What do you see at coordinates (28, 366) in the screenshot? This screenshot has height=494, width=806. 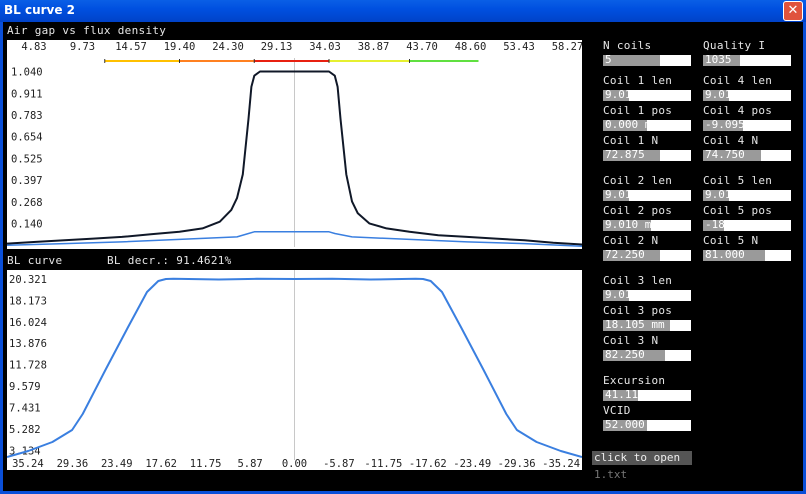 I see `y-tick-label: 11.728` at bounding box center [28, 366].